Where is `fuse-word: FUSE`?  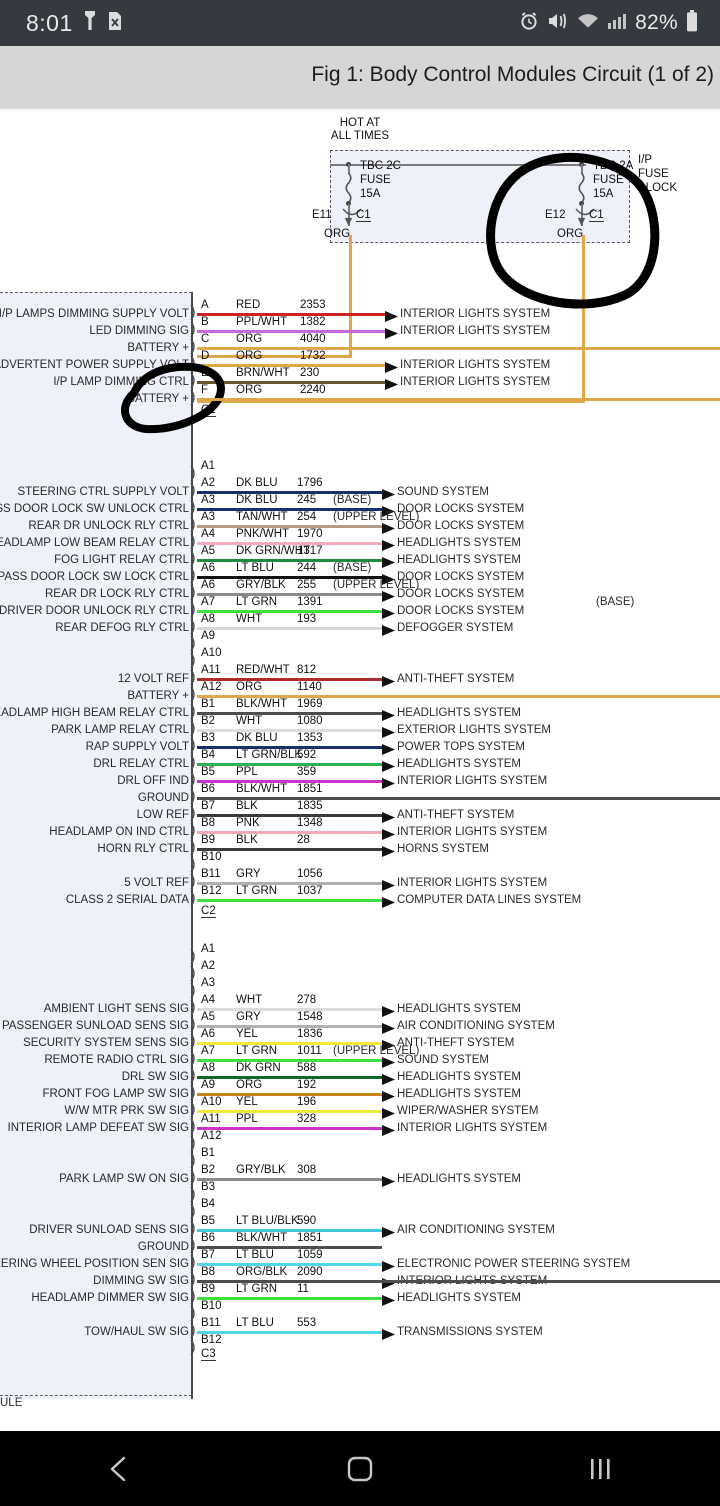 fuse-word: FUSE is located at coordinates (608, 180).